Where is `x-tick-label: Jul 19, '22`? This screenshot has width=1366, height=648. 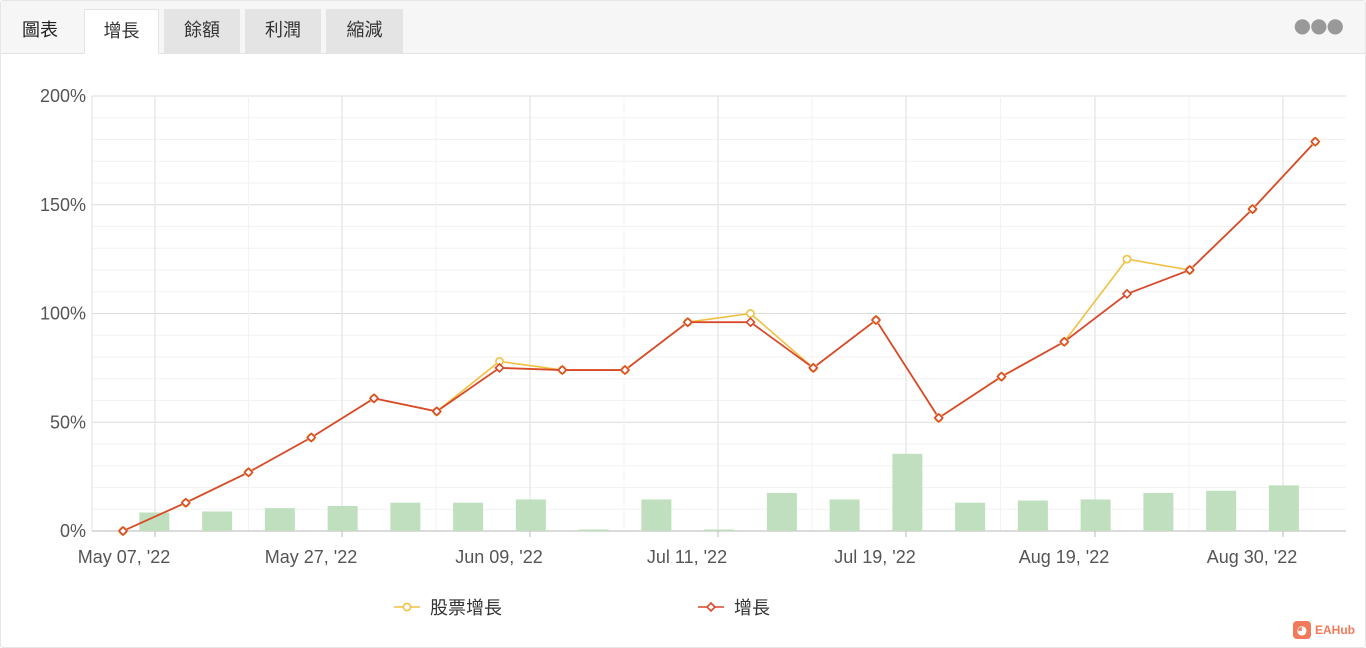 x-tick-label: Jul 19, '22 is located at coordinates (875, 557).